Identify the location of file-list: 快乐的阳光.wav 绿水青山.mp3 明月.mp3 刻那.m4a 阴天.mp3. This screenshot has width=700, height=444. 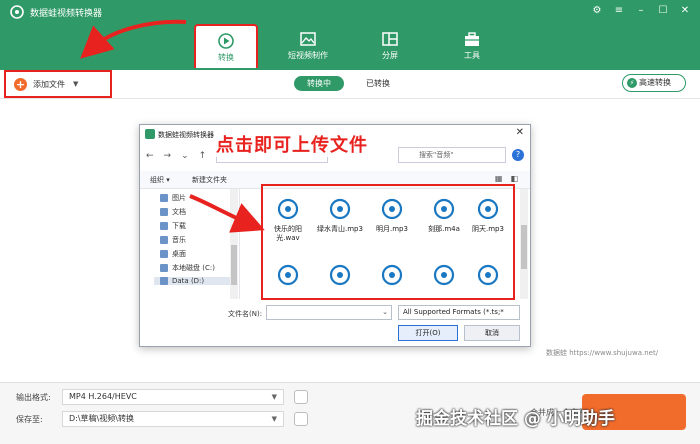
(388, 242).